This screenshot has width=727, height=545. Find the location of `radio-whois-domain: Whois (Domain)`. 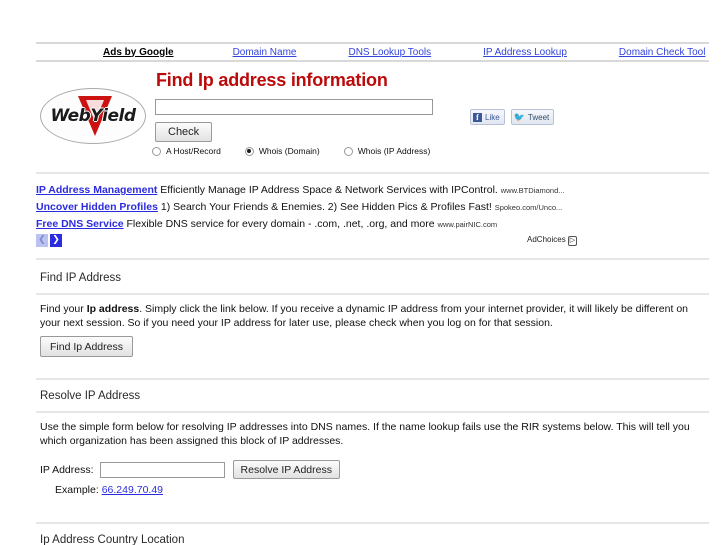

radio-whois-domain: Whois (Domain) is located at coordinates (282, 151).